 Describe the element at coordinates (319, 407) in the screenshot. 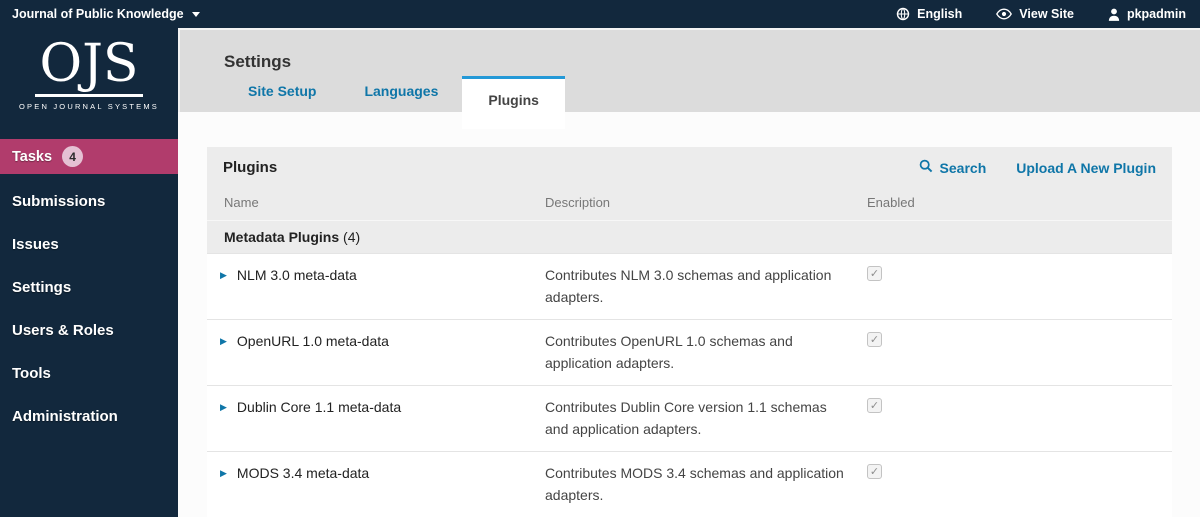

I see `plugin-name: Dublin Core 1.1 meta-data` at that location.